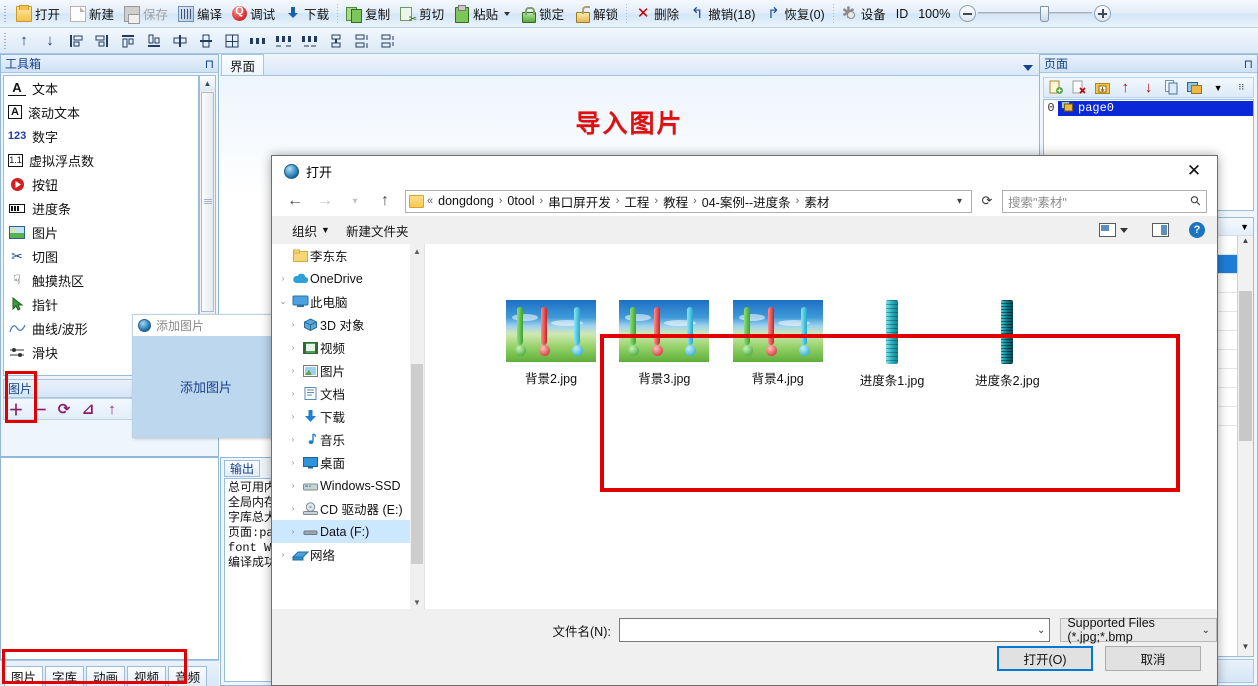  I want to click on scroll-up-arrow-icon: ▲, so click(1245, 243).